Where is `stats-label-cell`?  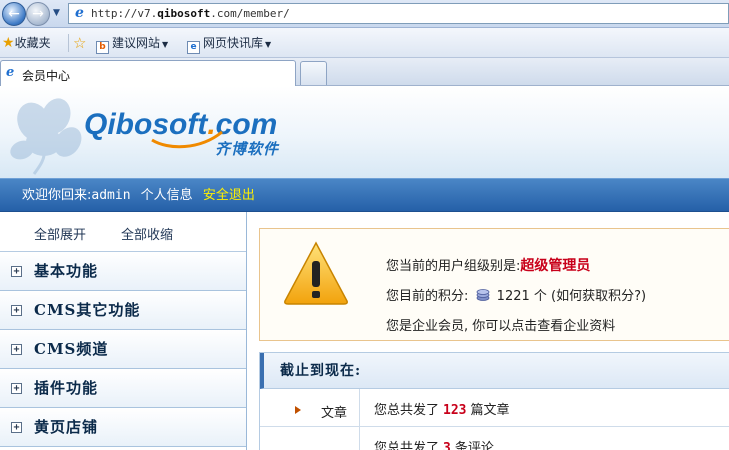 stats-label-cell is located at coordinates (310, 438).